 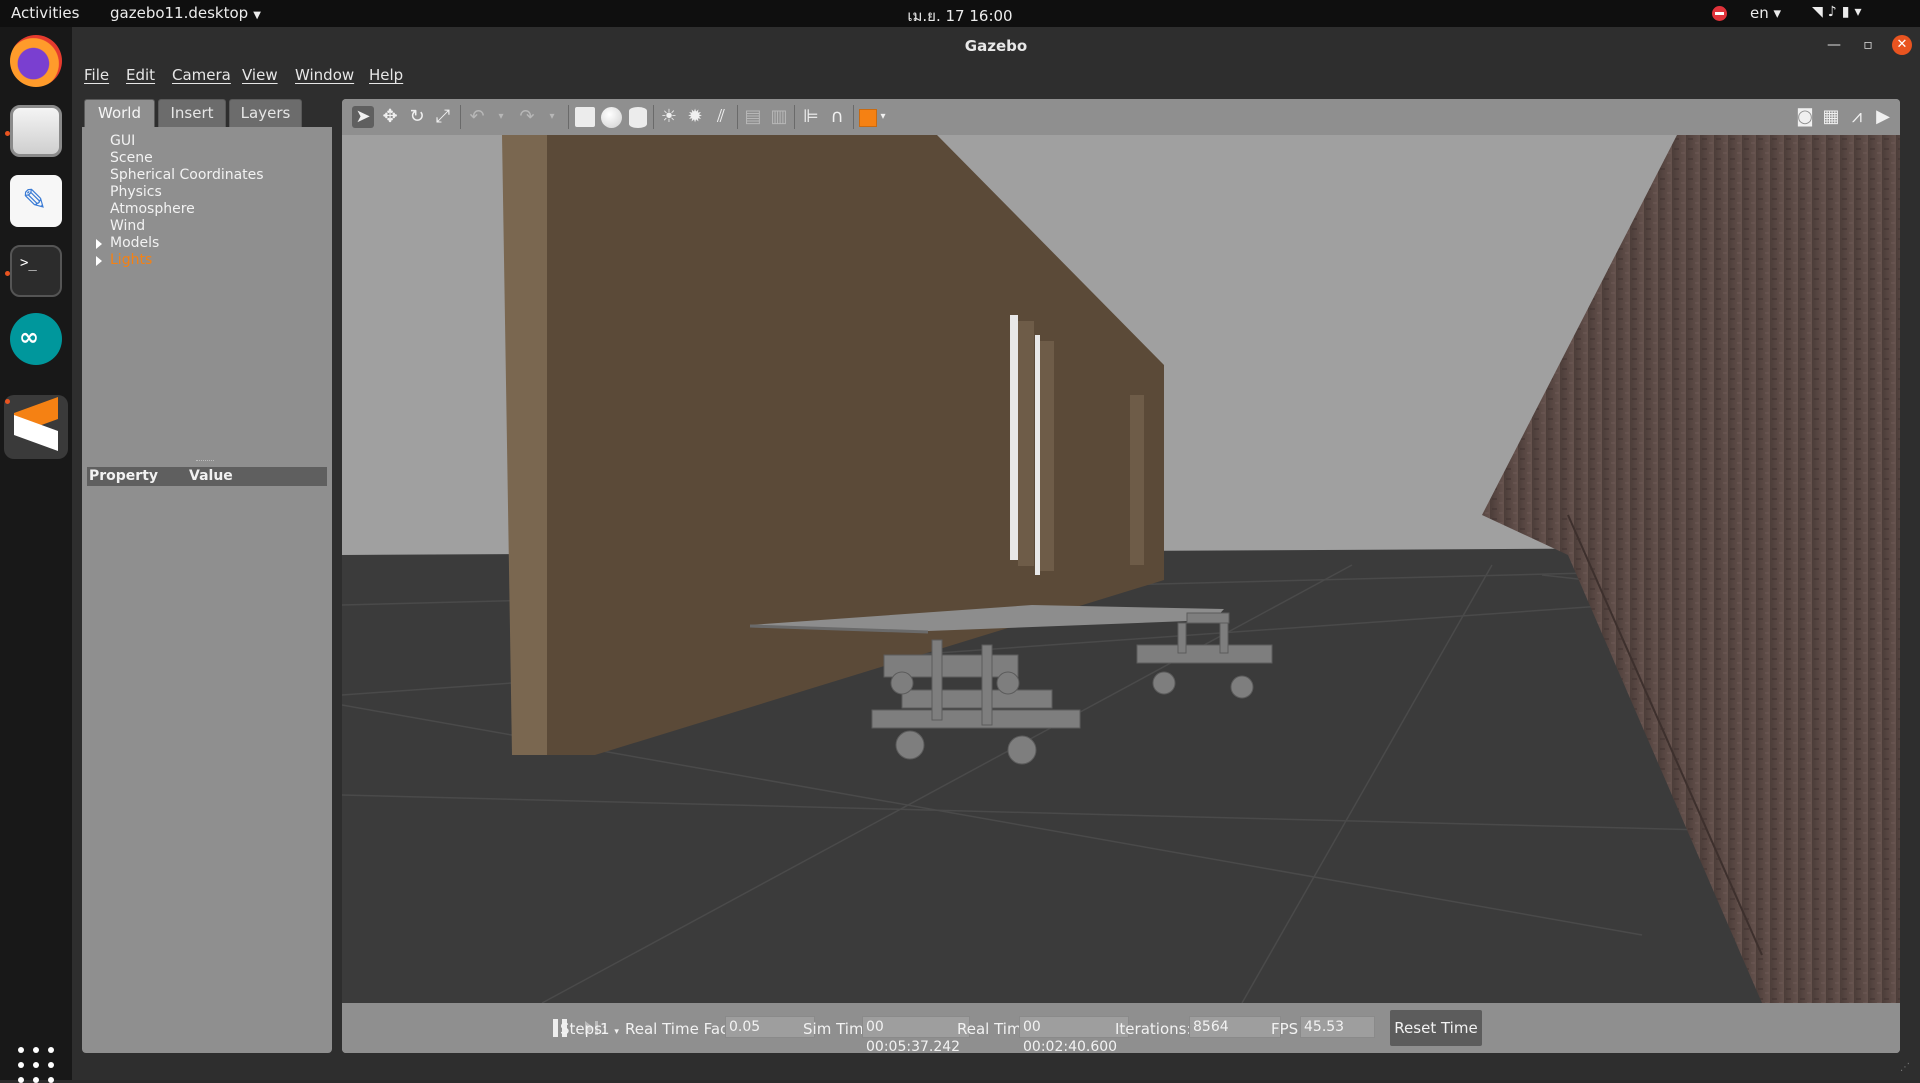 What do you see at coordinates (611, 117) in the screenshot?
I see `sphere-icon` at bounding box center [611, 117].